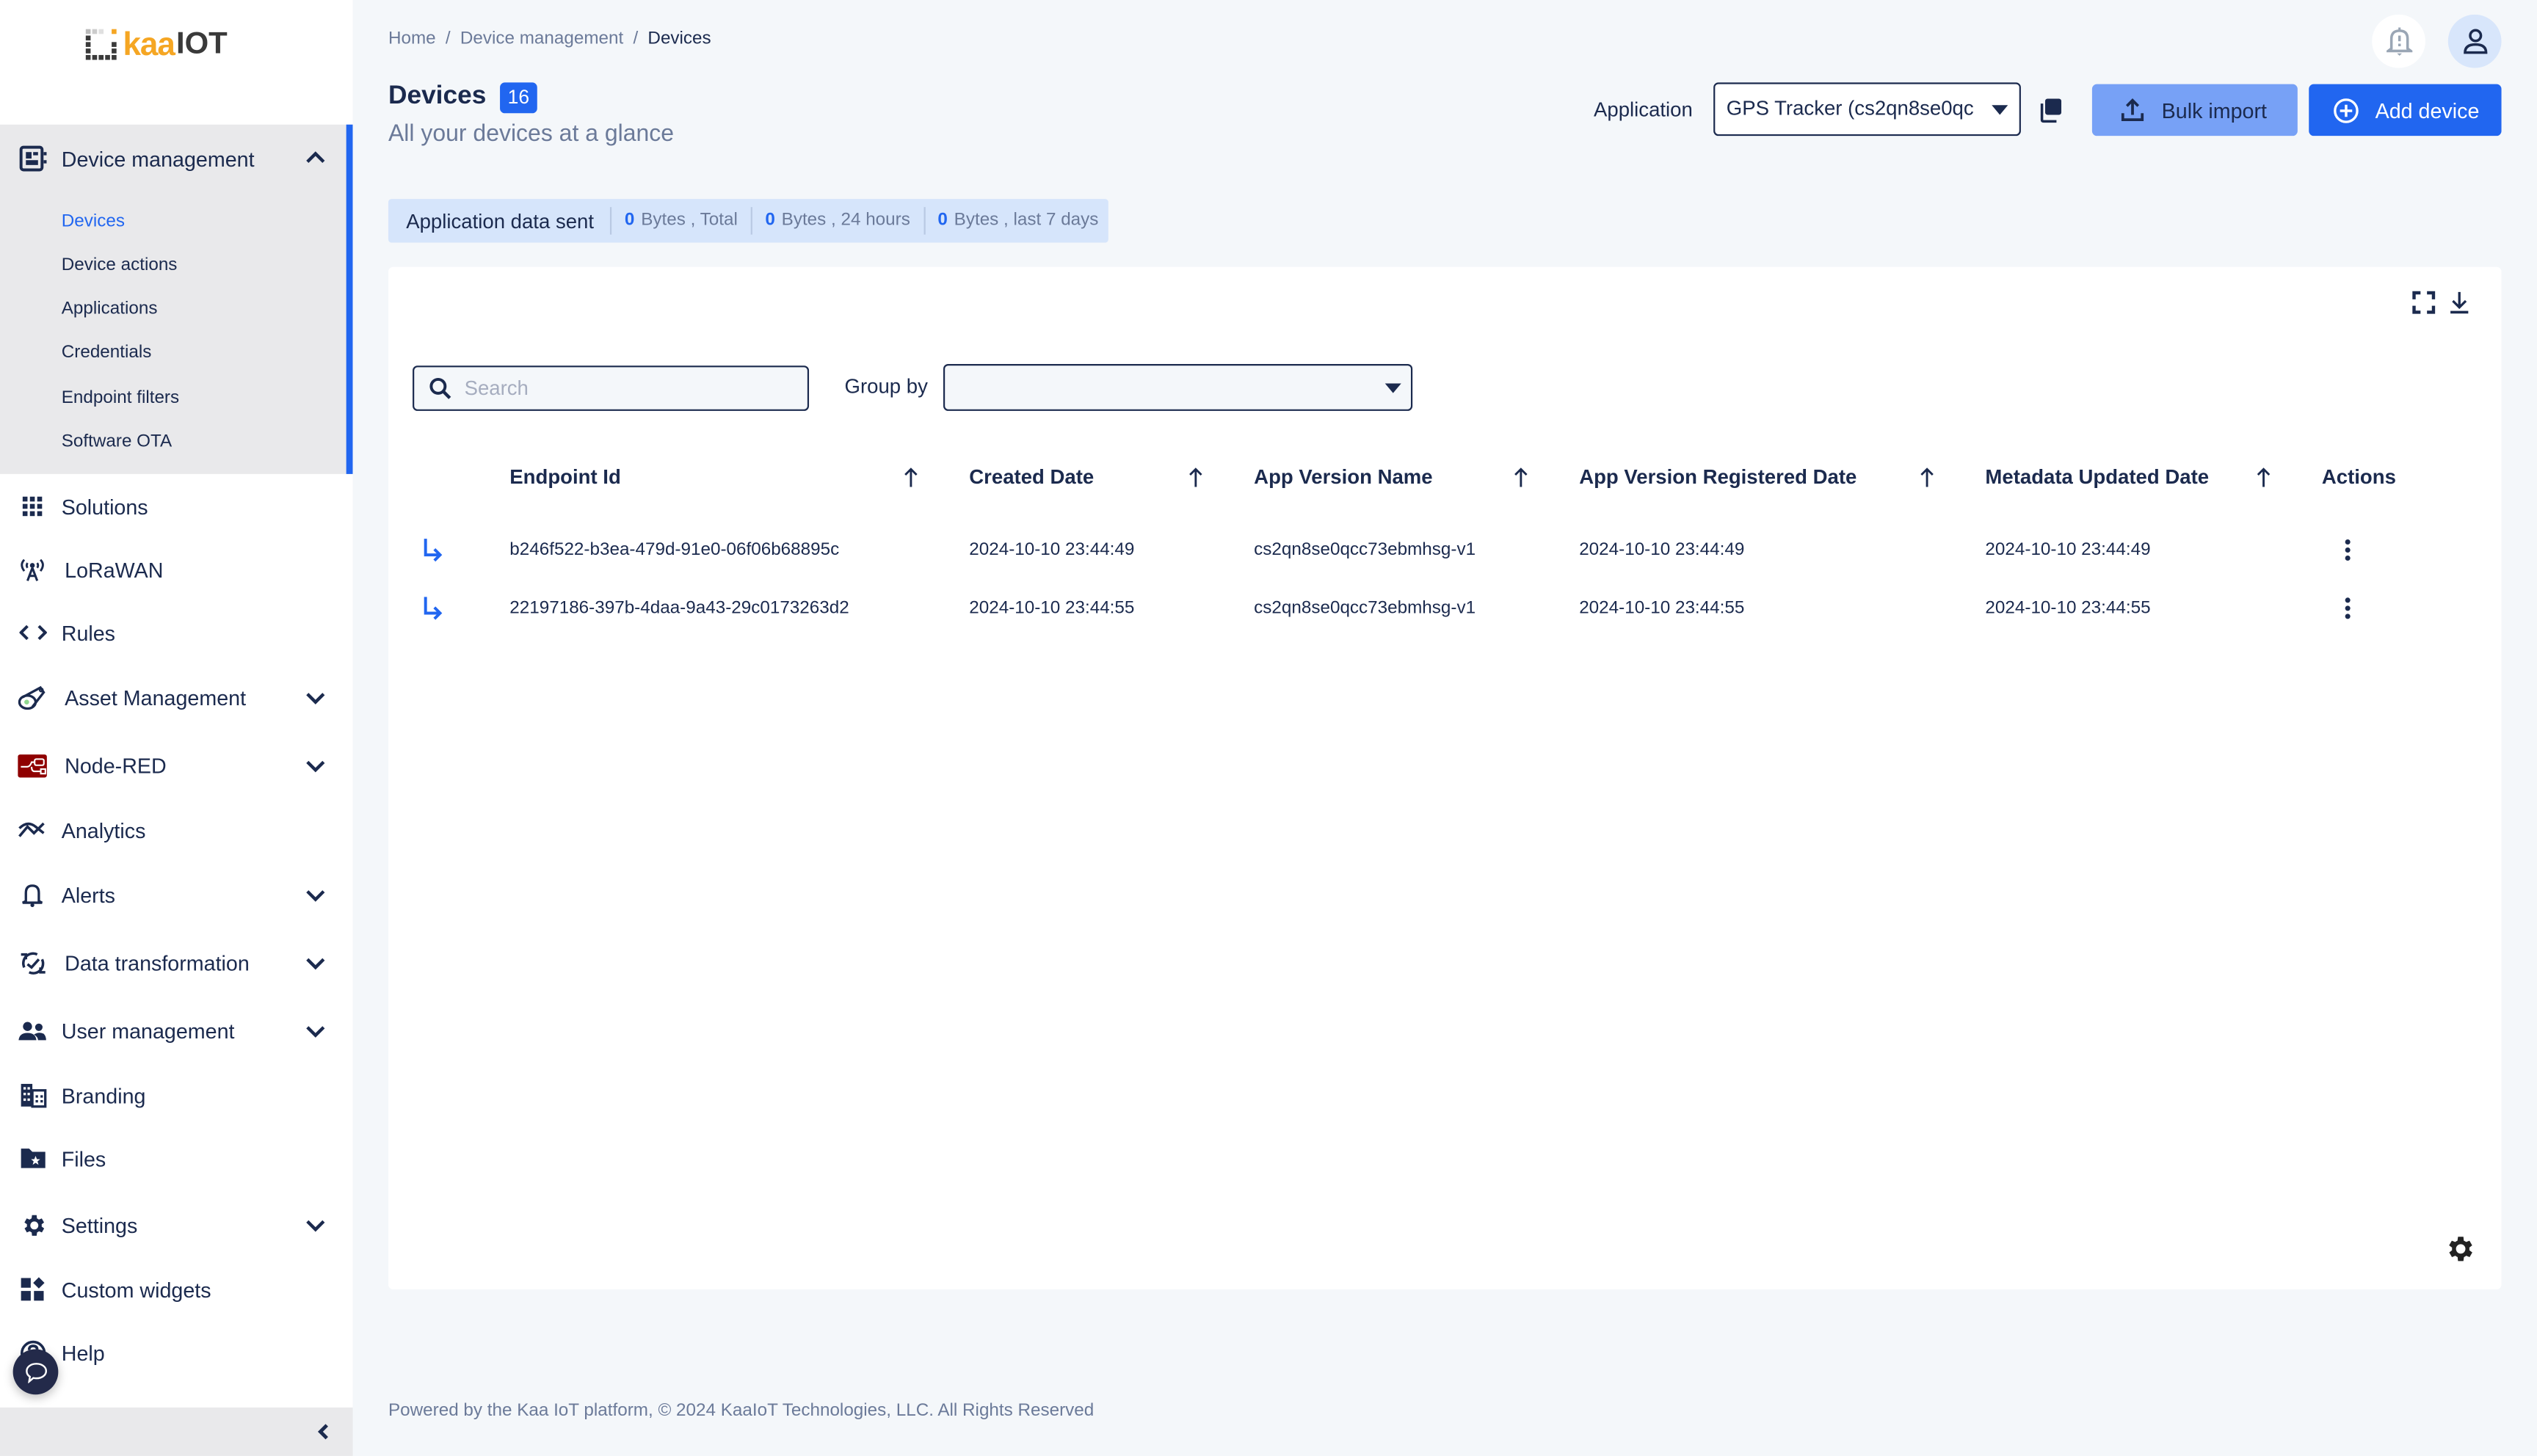  Describe the element at coordinates (2097, 478) in the screenshot. I see `column-header-metadata-updated-date: Metadata Updated Date` at that location.